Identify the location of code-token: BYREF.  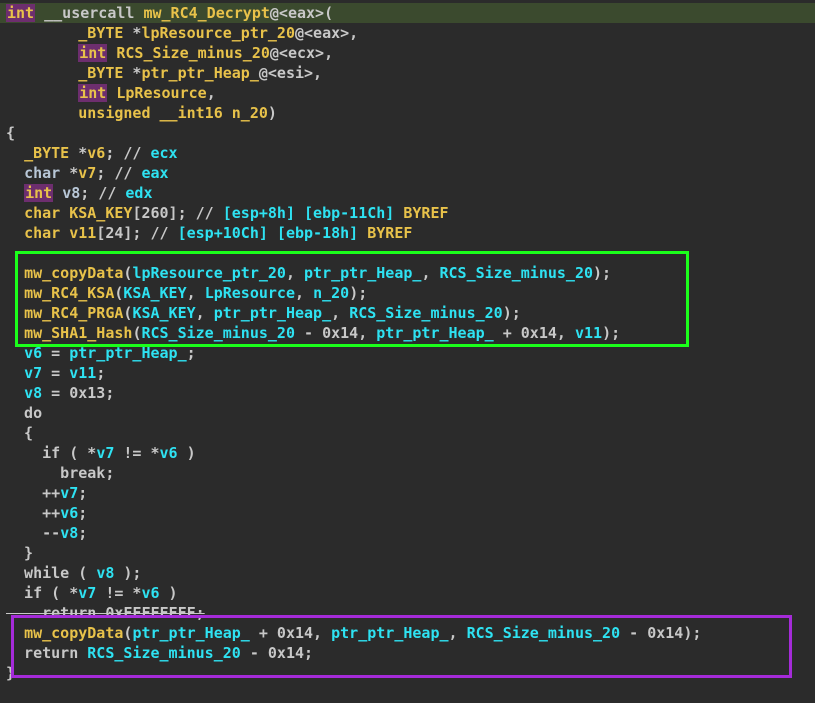
(390, 233).